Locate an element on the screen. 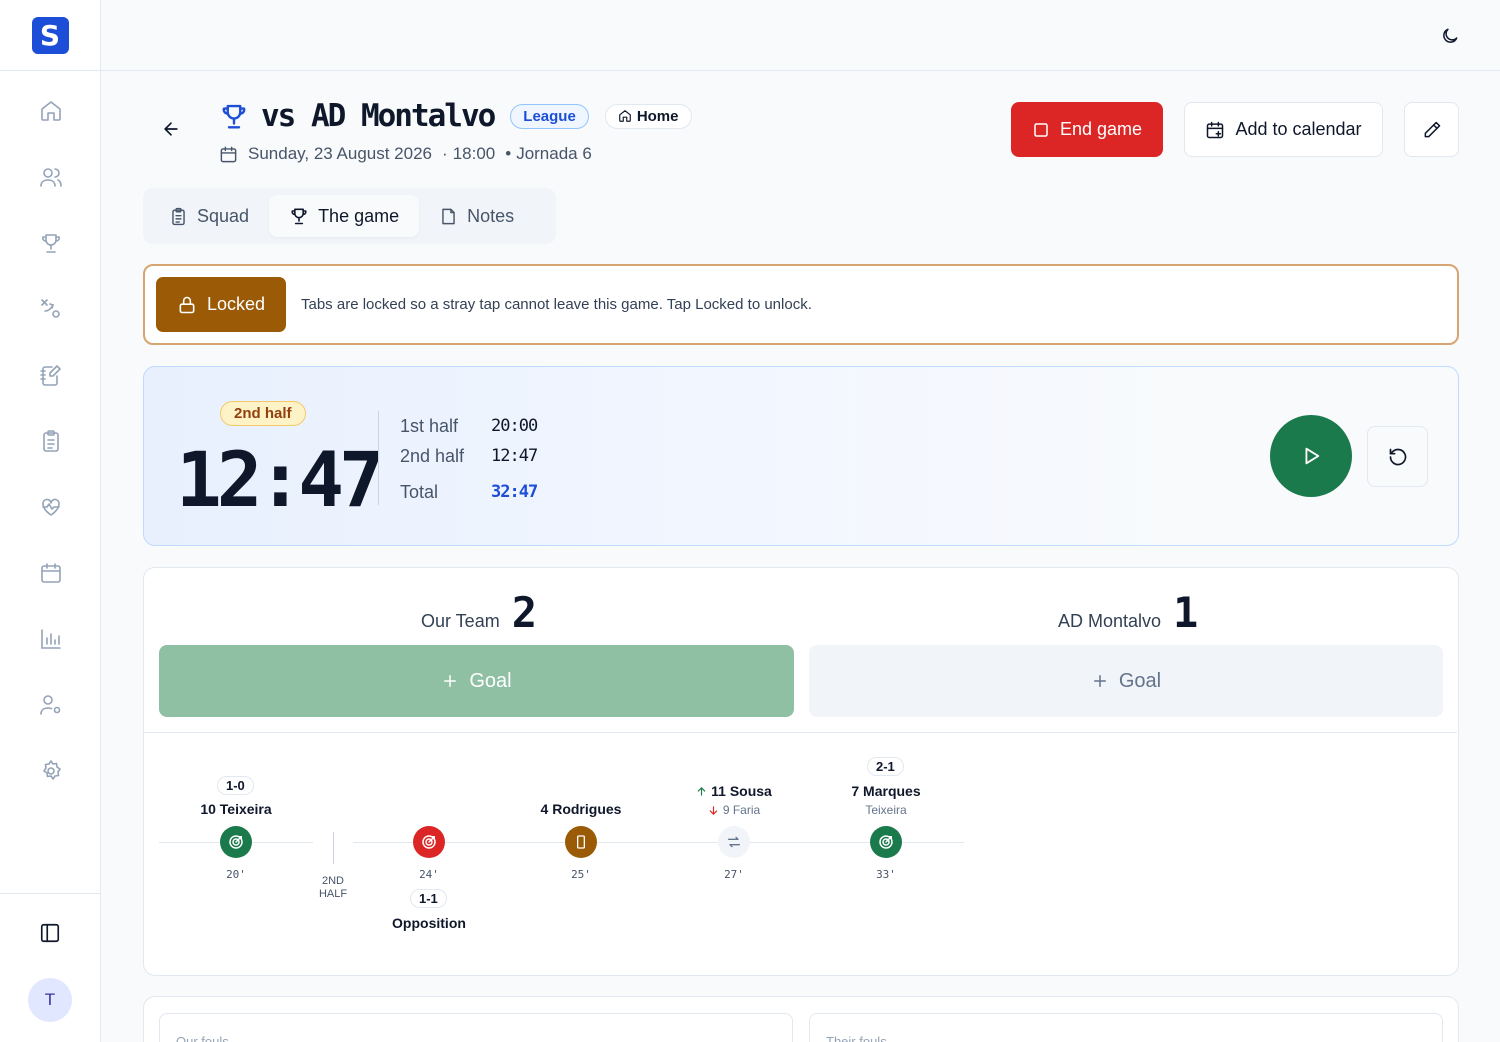 The height and width of the screenshot is (1042, 1500). away-team-header: AD Montalvo 1 is located at coordinates (1128, 612).